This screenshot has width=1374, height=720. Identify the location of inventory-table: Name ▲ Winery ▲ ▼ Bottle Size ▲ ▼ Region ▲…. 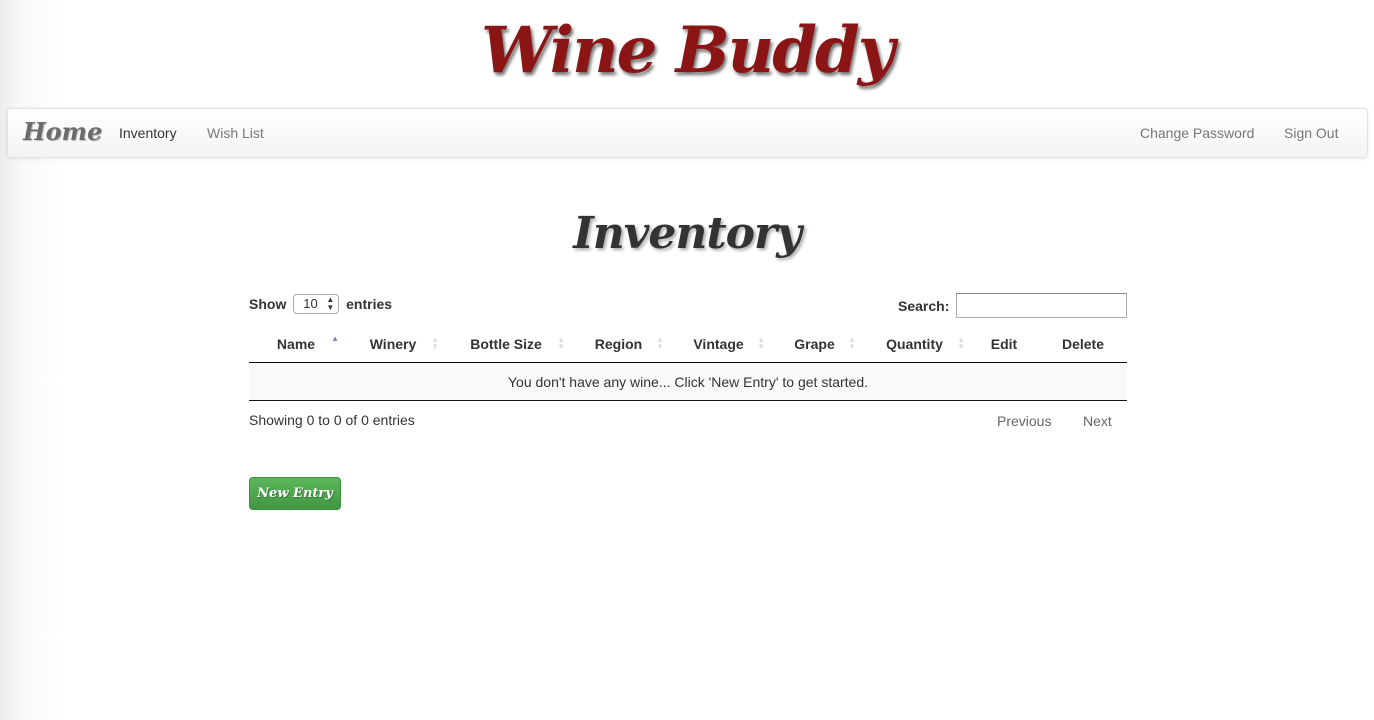
(688, 363).